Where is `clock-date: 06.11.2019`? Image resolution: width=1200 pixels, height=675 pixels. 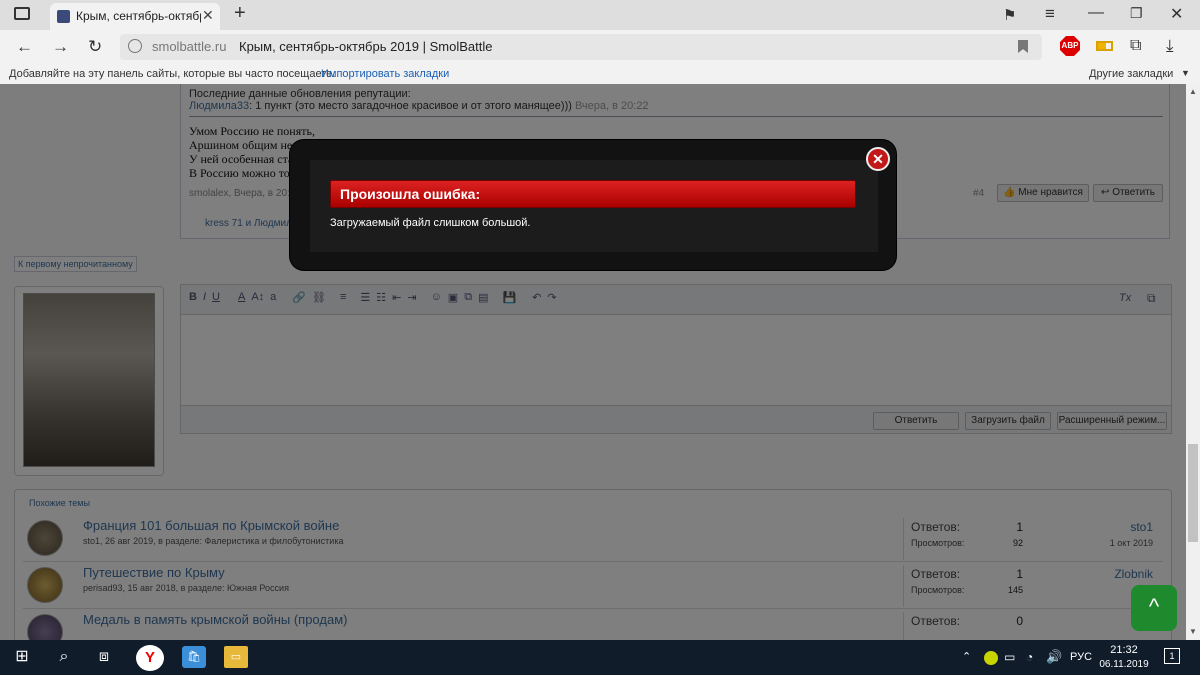
clock-date: 06.11.2019 is located at coordinates (1124, 664).